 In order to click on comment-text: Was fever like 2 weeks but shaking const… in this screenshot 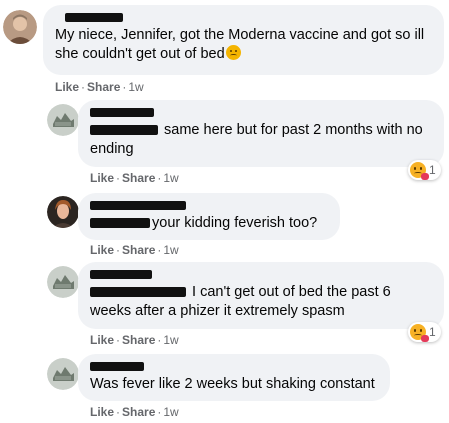, I will do `click(232, 384)`.